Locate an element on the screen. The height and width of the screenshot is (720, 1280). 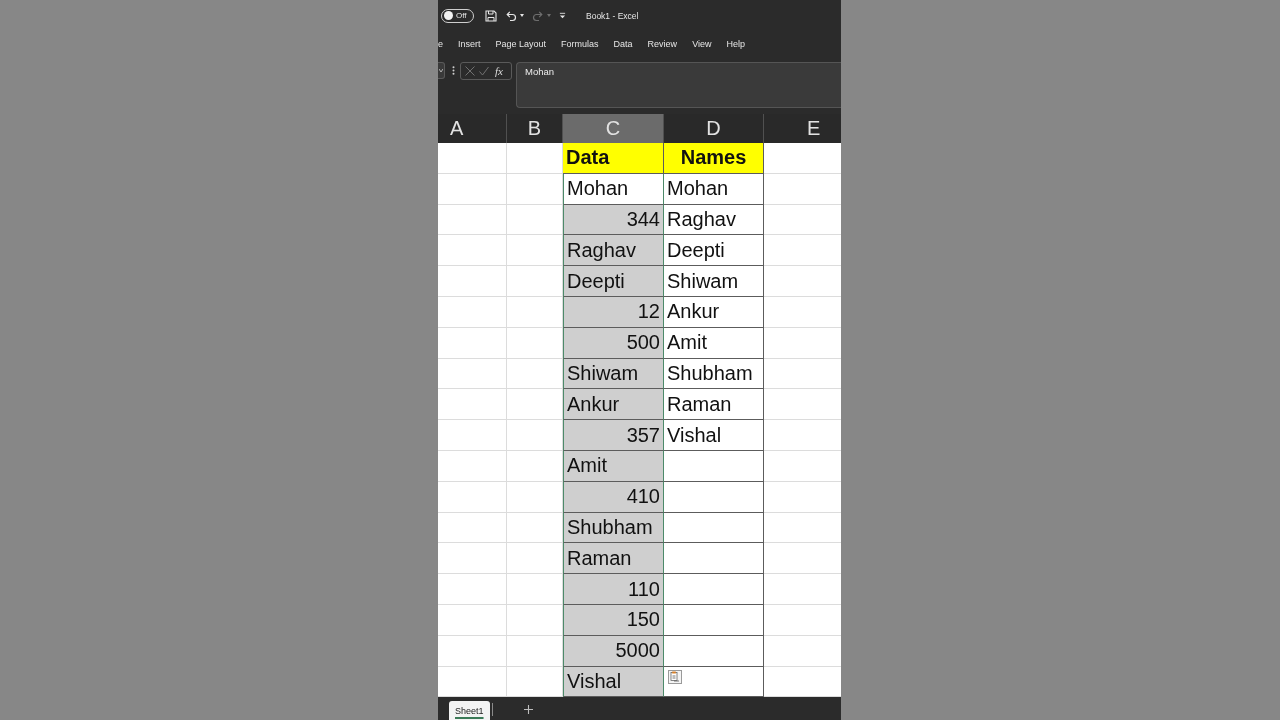
plus-icon is located at coordinates (528, 709).